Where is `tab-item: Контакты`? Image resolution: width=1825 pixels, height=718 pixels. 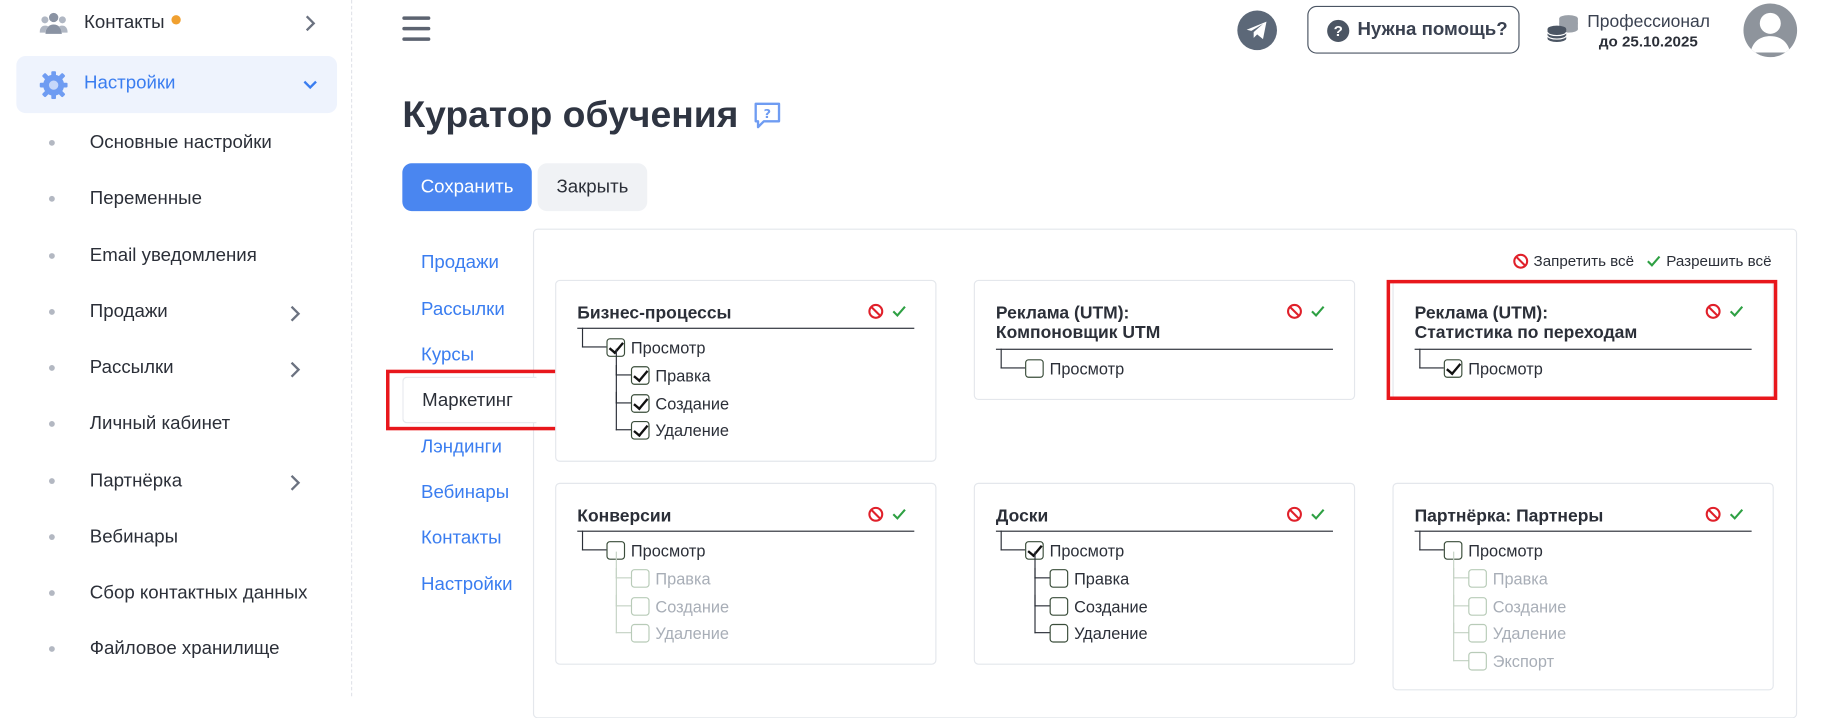
tab-item: Контакты is located at coordinates (461, 538).